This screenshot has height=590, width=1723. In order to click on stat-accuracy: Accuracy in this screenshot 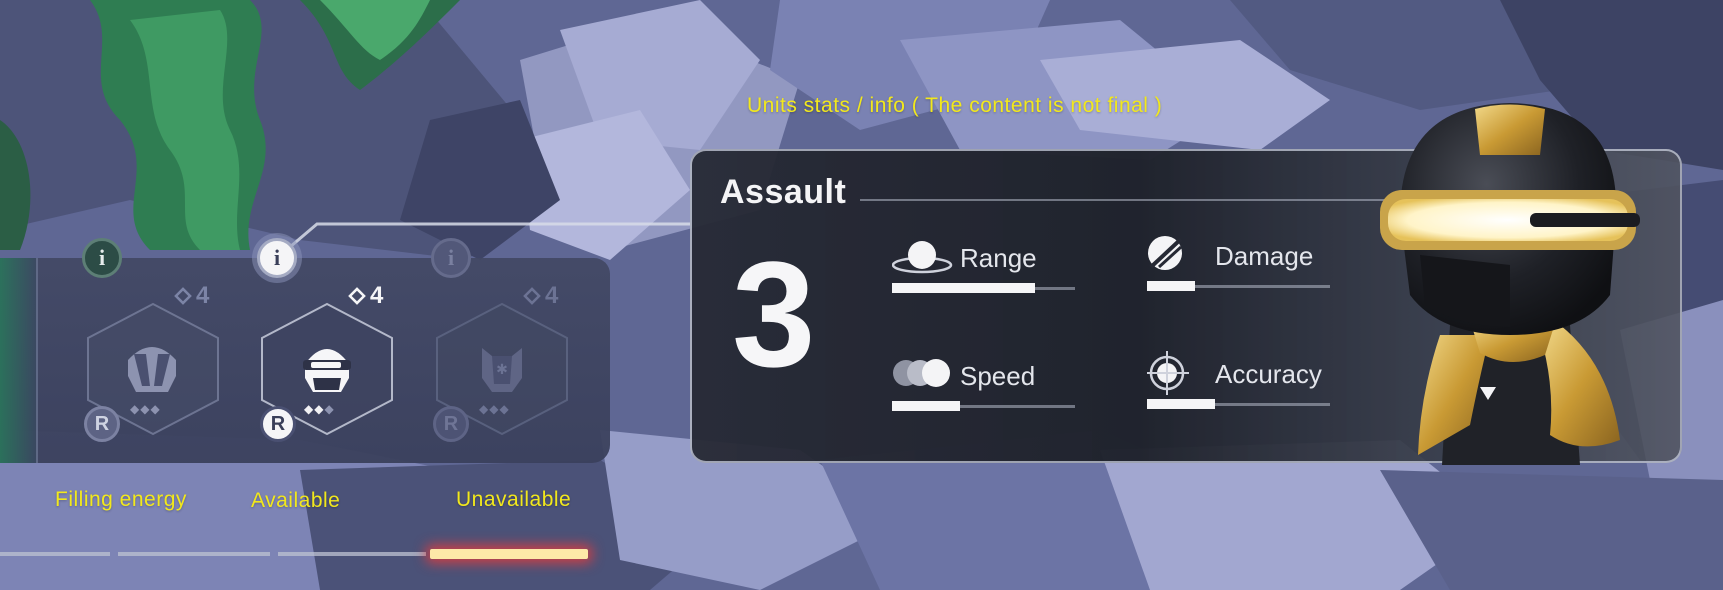, I will do `click(1242, 386)`.